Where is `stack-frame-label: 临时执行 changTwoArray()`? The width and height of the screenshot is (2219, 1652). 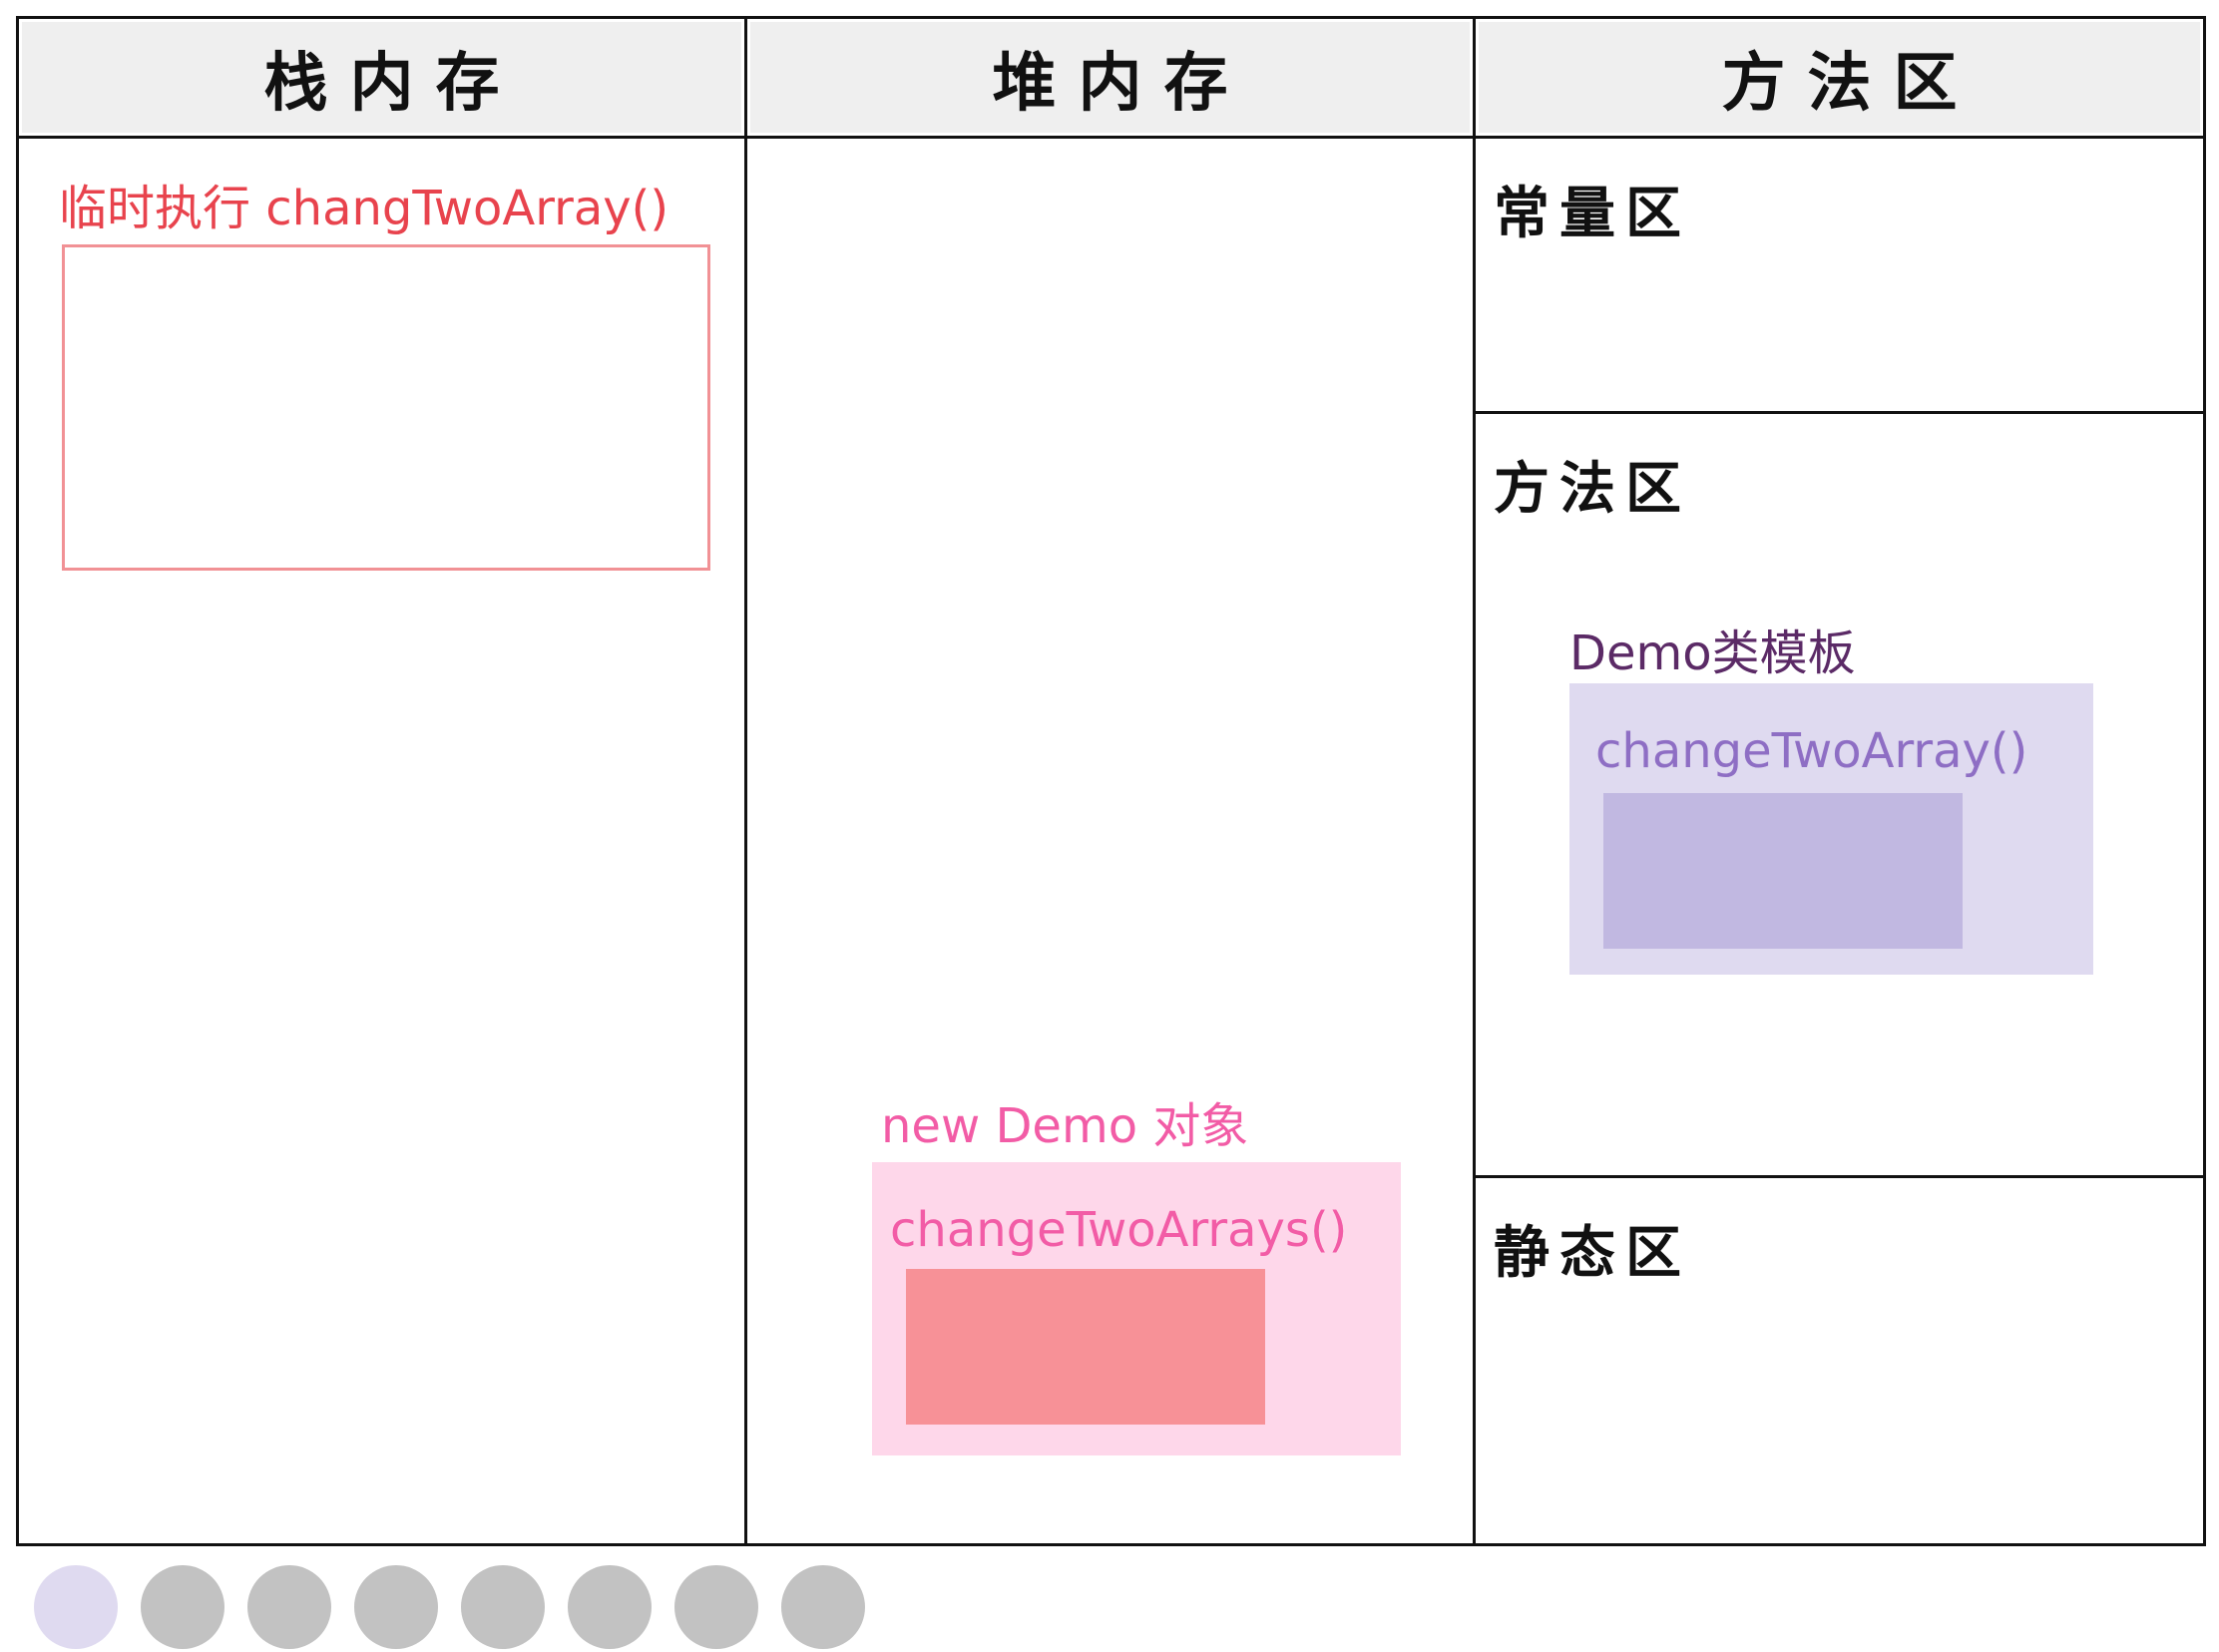
stack-frame-label: 临时执行 changTwoArray() is located at coordinates (364, 208).